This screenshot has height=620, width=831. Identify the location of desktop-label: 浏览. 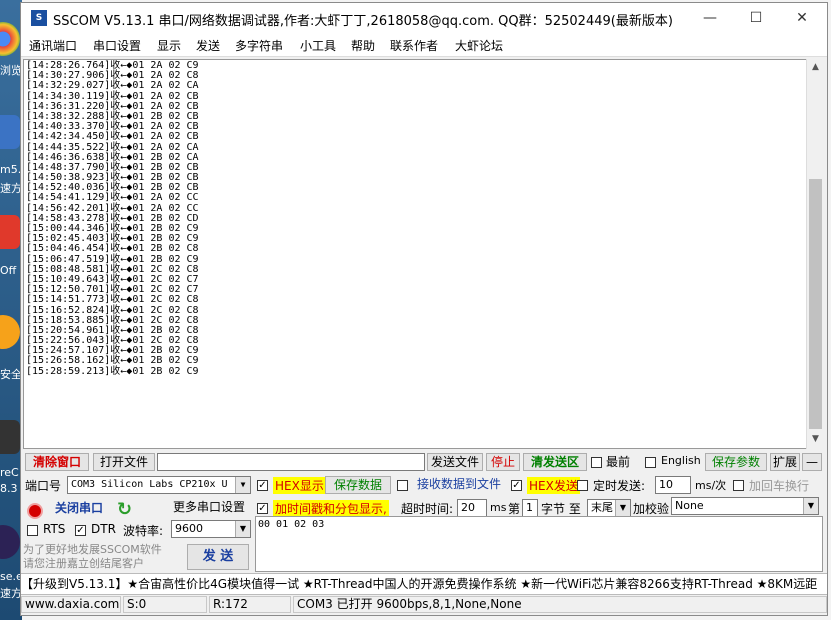
(11, 70).